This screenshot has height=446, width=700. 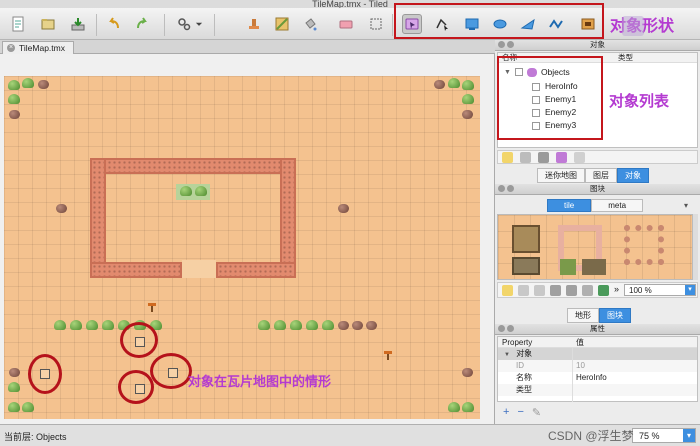 I want to click on tab-objects: 对象, so click(x=633, y=175).